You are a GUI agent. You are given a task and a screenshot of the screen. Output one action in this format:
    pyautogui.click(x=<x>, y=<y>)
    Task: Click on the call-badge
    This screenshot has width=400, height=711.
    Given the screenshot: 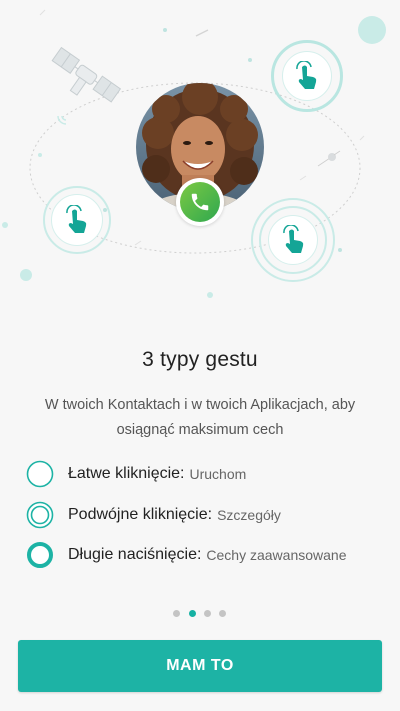 What is the action you would take?
    pyautogui.click(x=200, y=202)
    